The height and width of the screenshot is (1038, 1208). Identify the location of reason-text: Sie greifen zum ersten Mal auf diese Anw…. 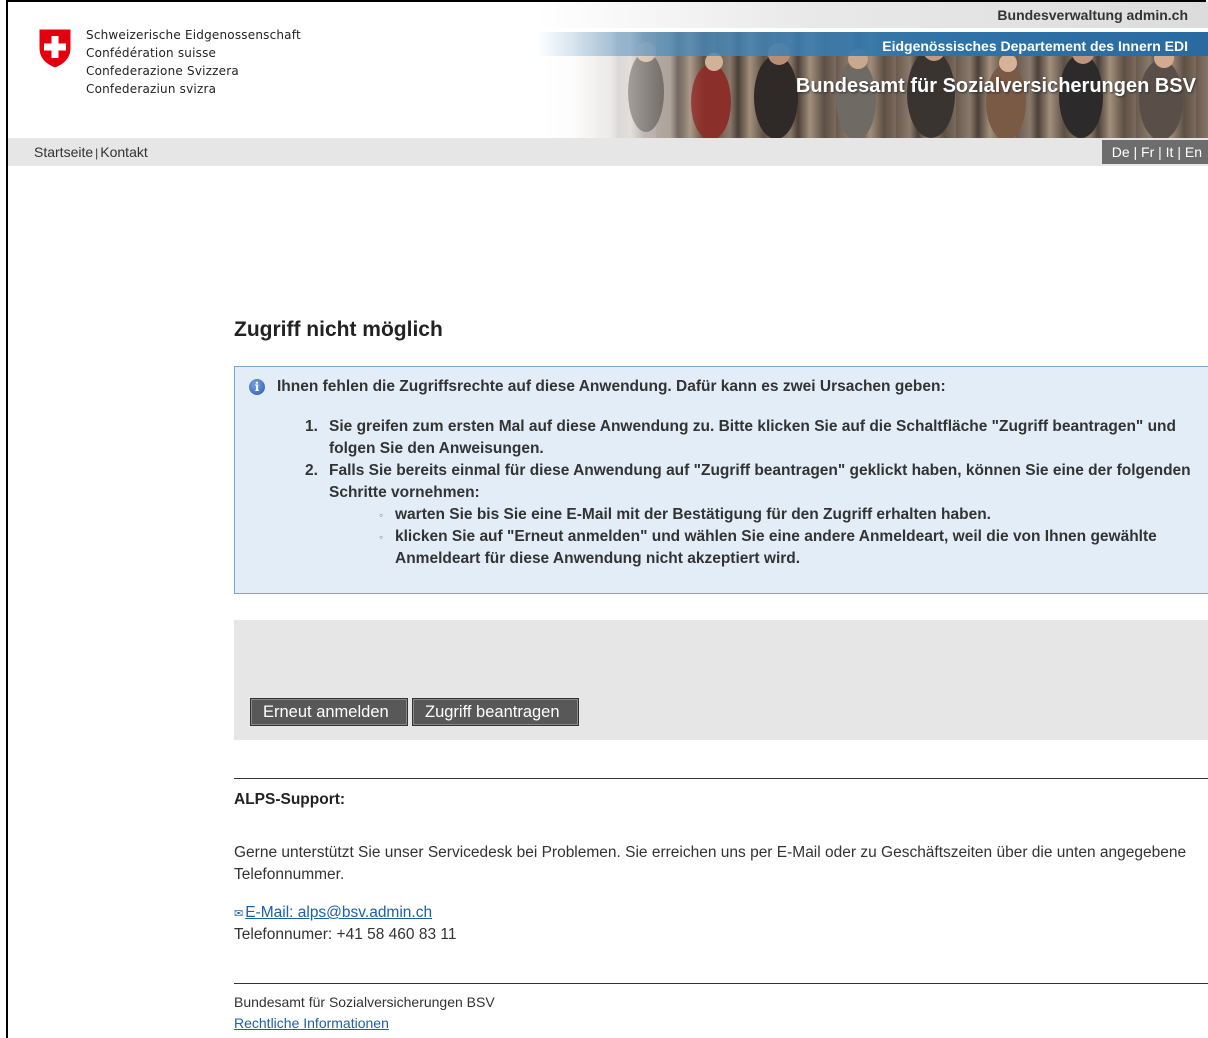
(752, 437).